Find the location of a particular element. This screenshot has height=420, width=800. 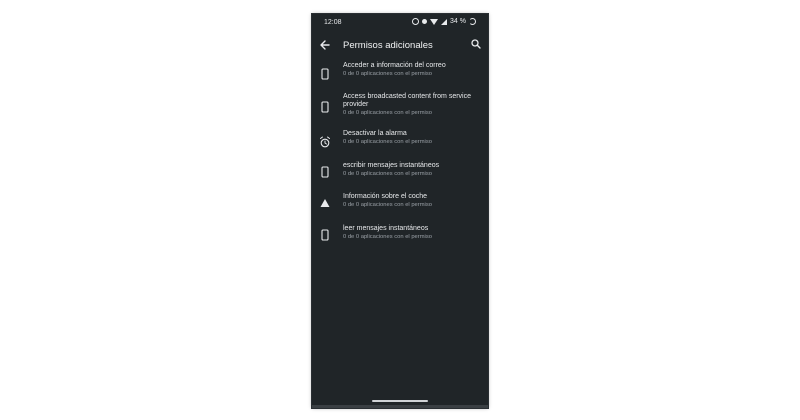

list-item-title: escribir mensajes instantáneos is located at coordinates (391, 165).